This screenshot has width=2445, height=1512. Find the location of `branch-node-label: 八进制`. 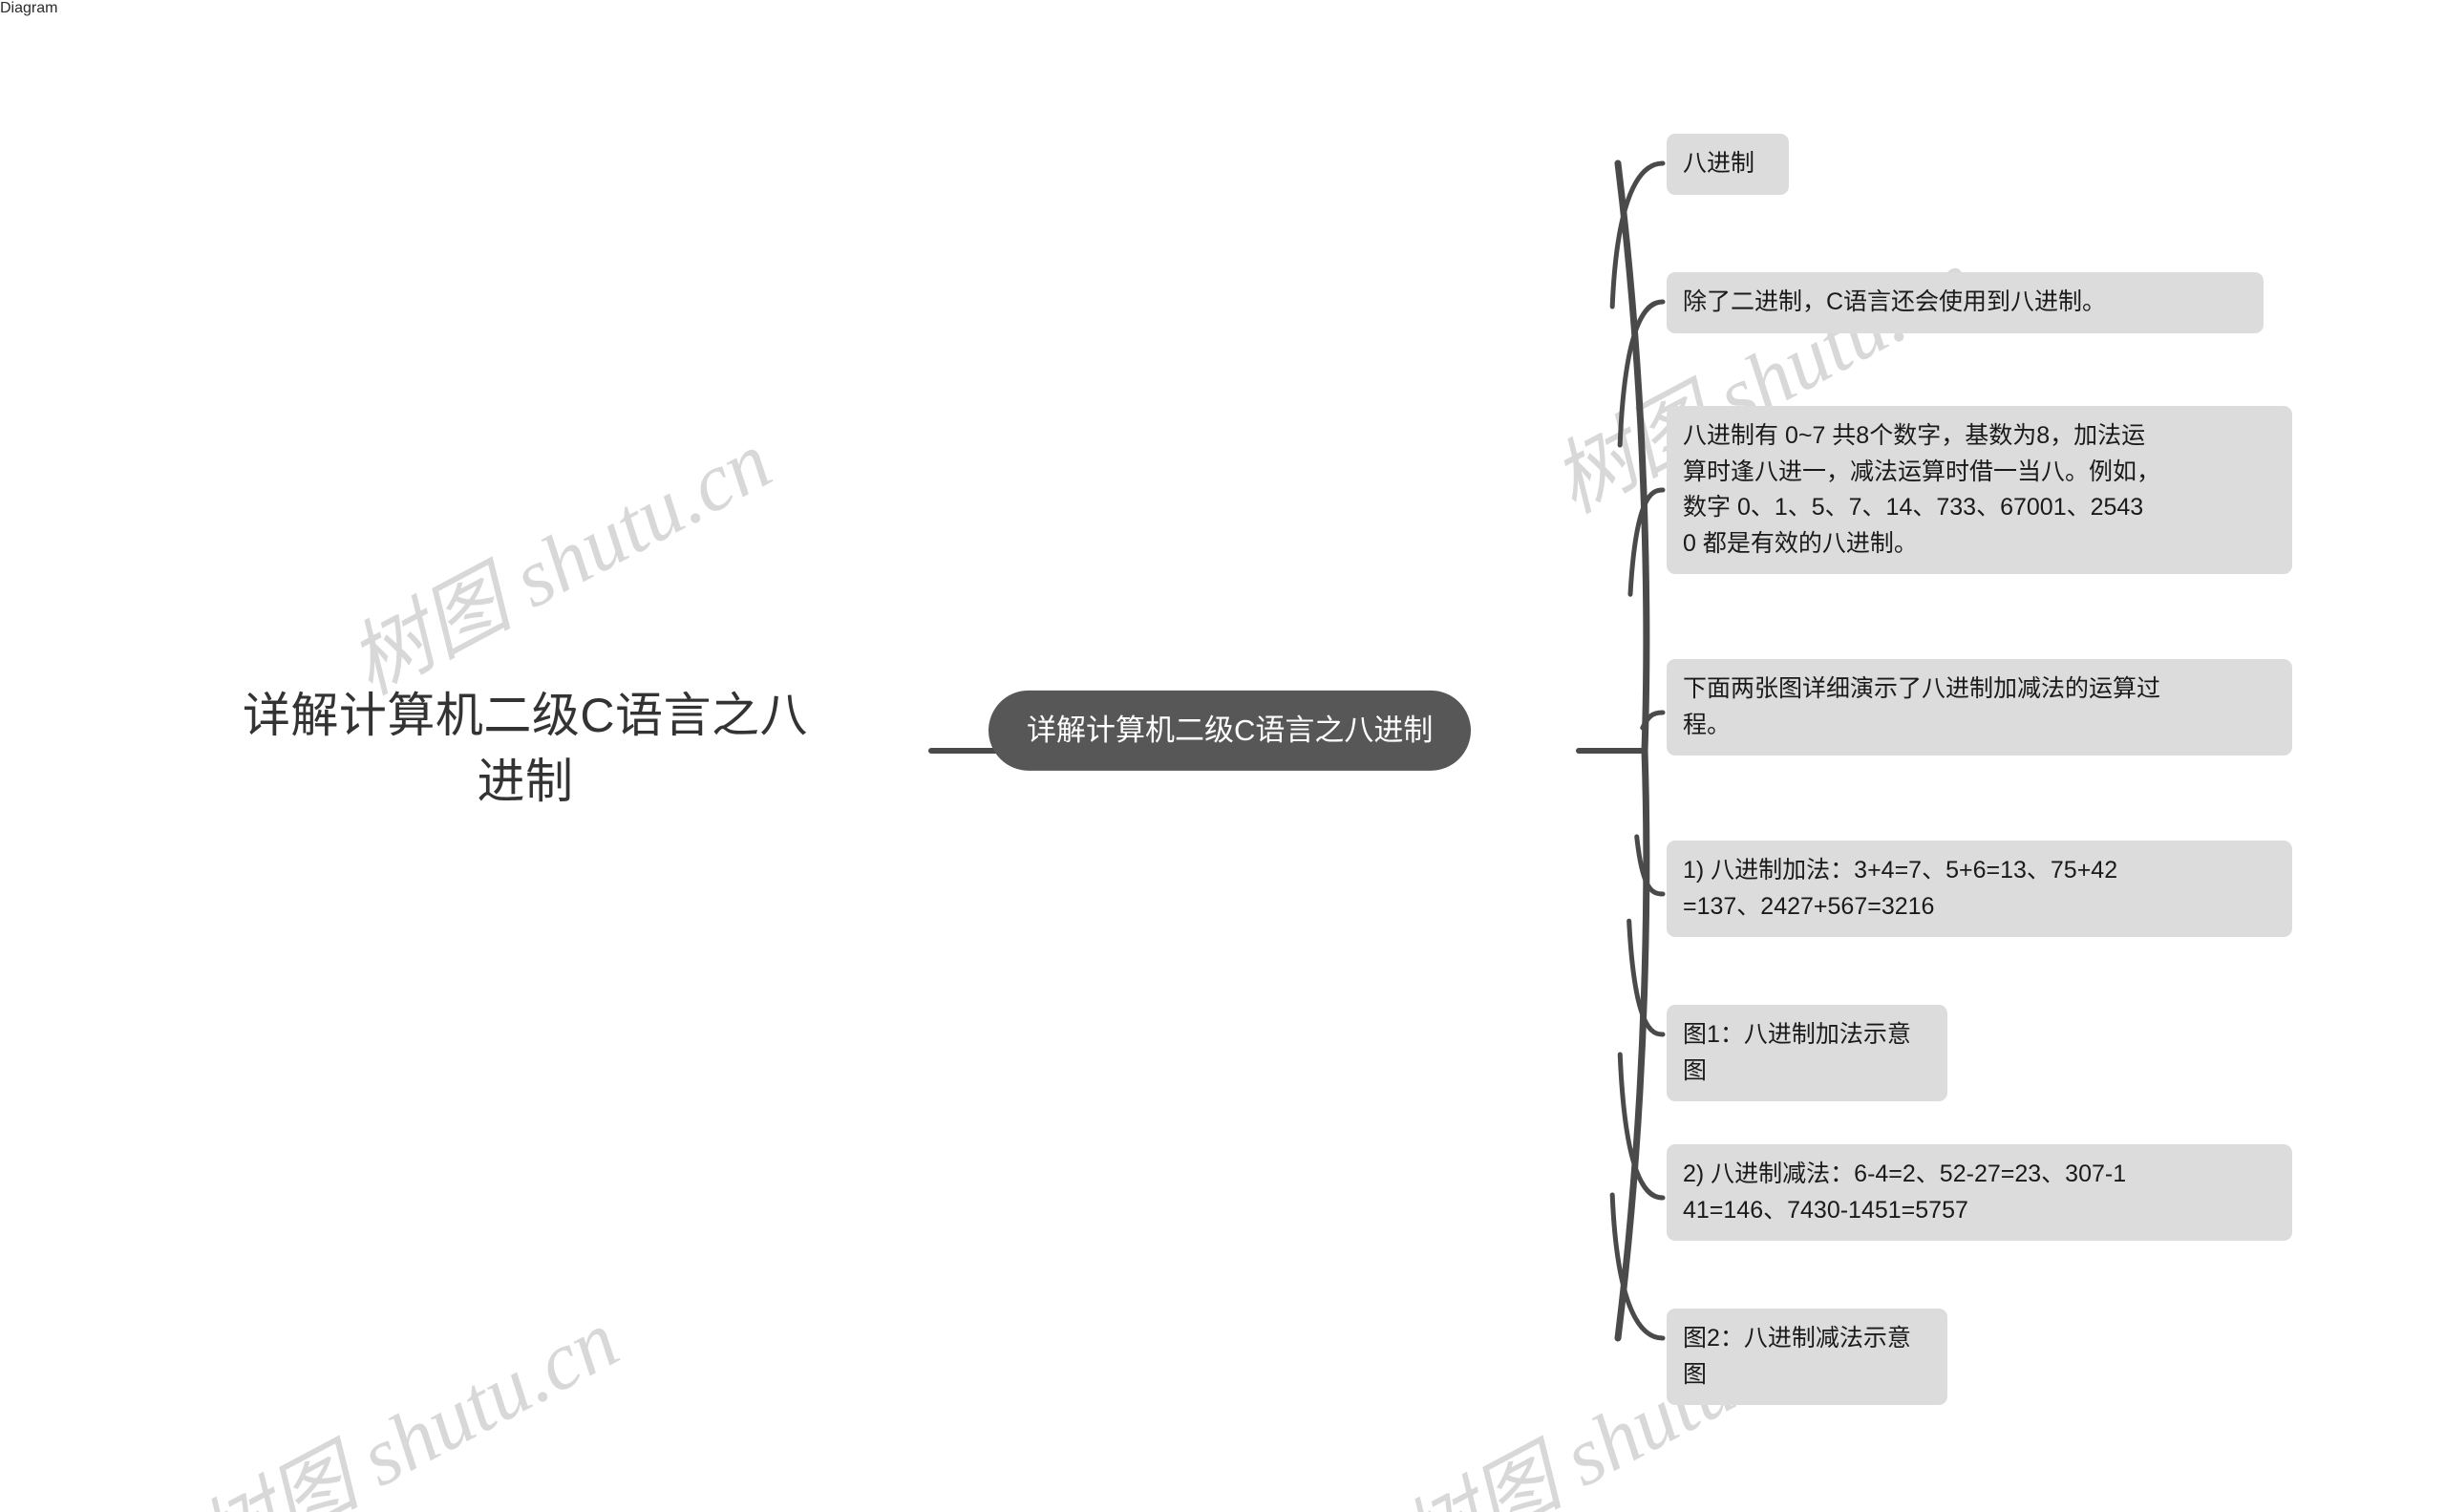

branch-node-label: 八进制 is located at coordinates (1719, 163).